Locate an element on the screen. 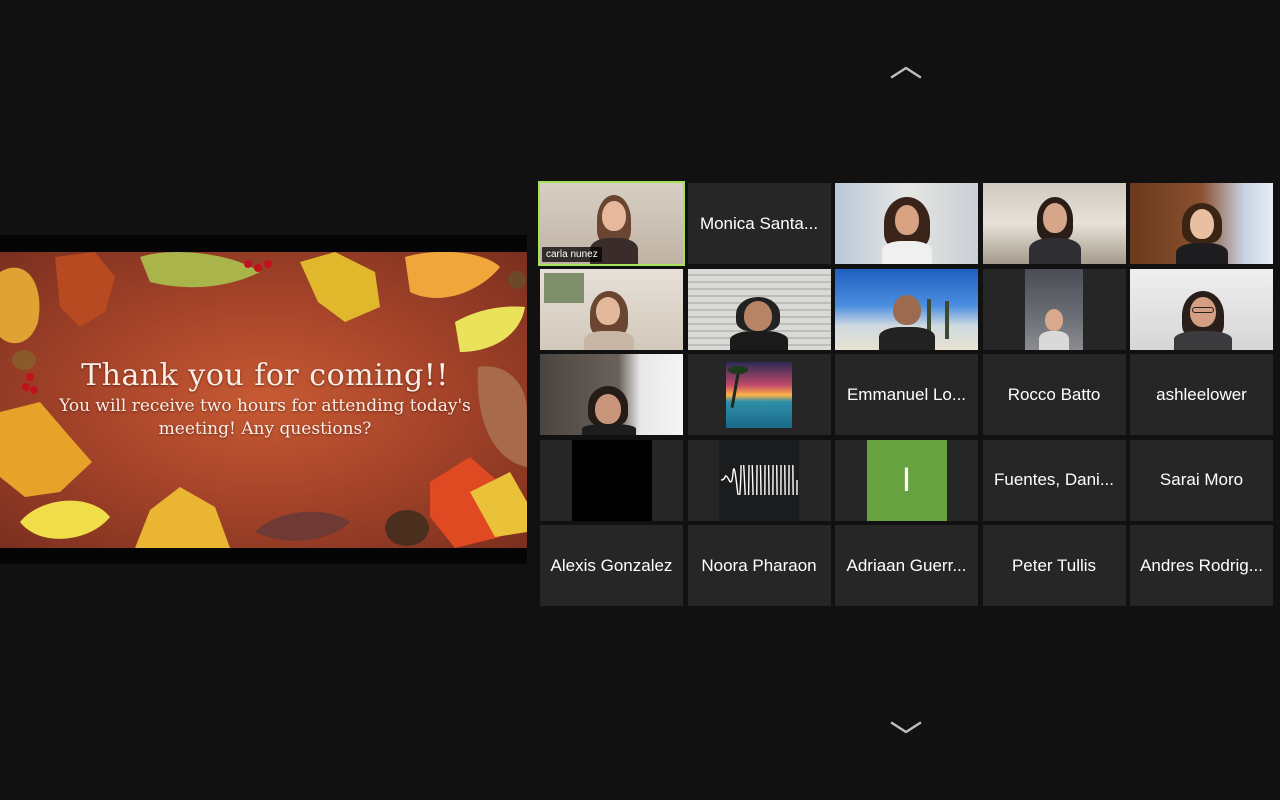 The image size is (1280, 800). black-video-feed is located at coordinates (611, 480).